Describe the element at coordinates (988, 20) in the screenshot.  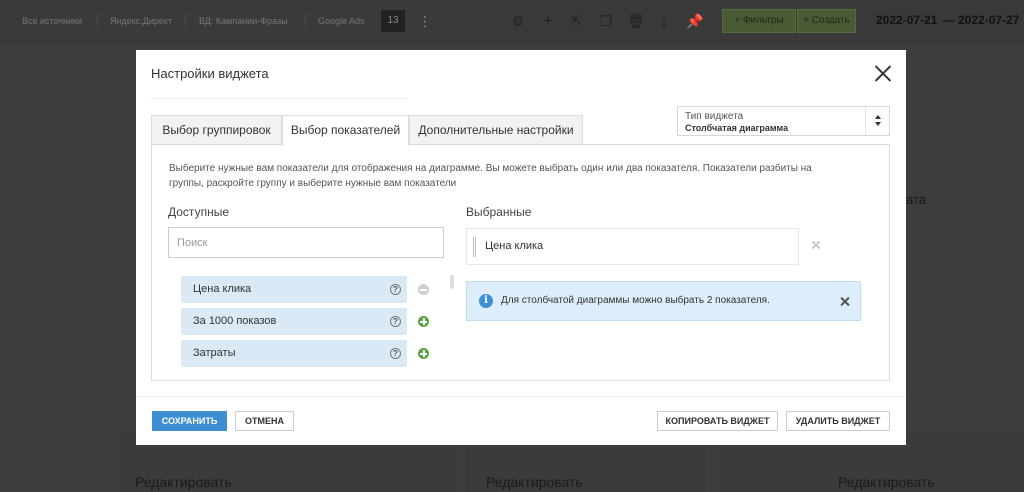
I see `date-to: 2022-07-27` at that location.